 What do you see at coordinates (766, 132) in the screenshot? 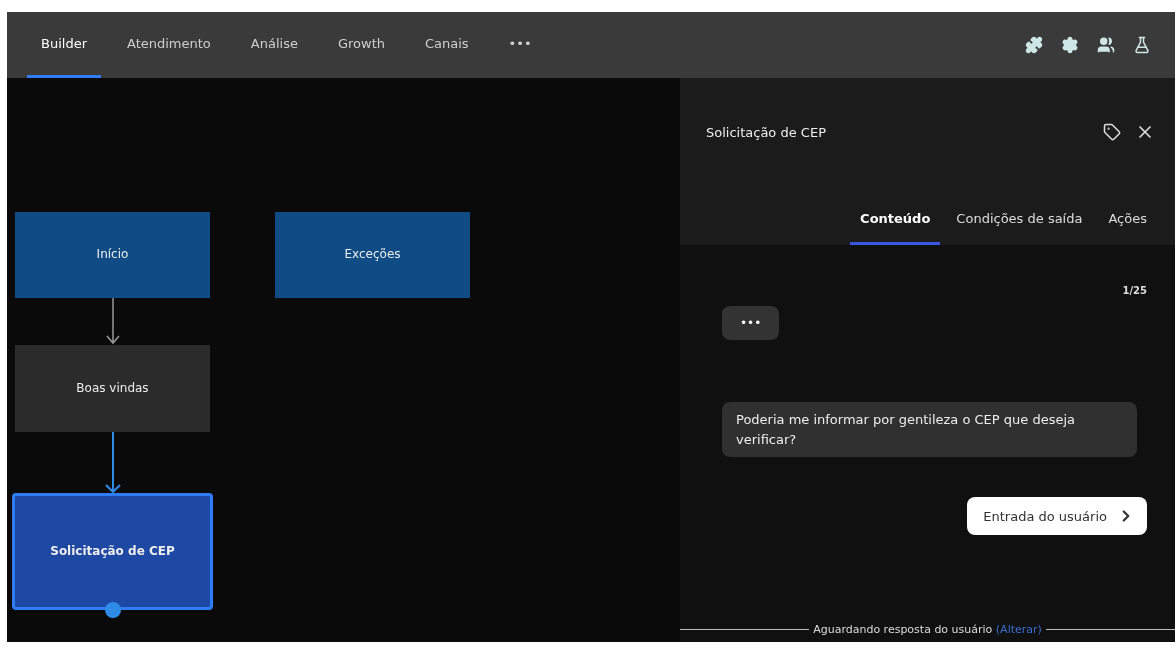
I see `panel-title: Solicitação de CEP` at bounding box center [766, 132].